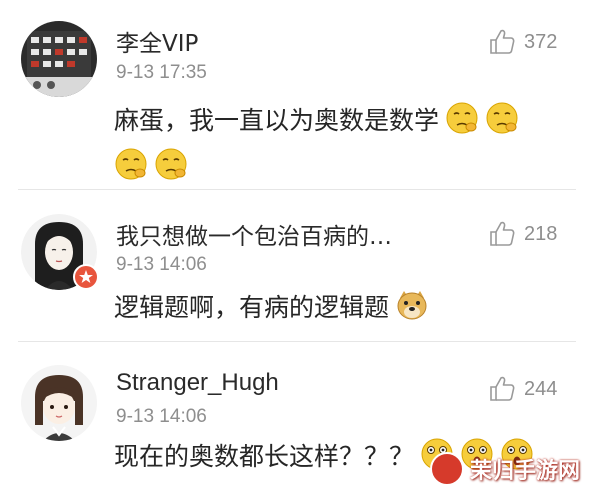  I want to click on comment-text: 逻辑题啊，有病的逻辑题, so click(344, 308).